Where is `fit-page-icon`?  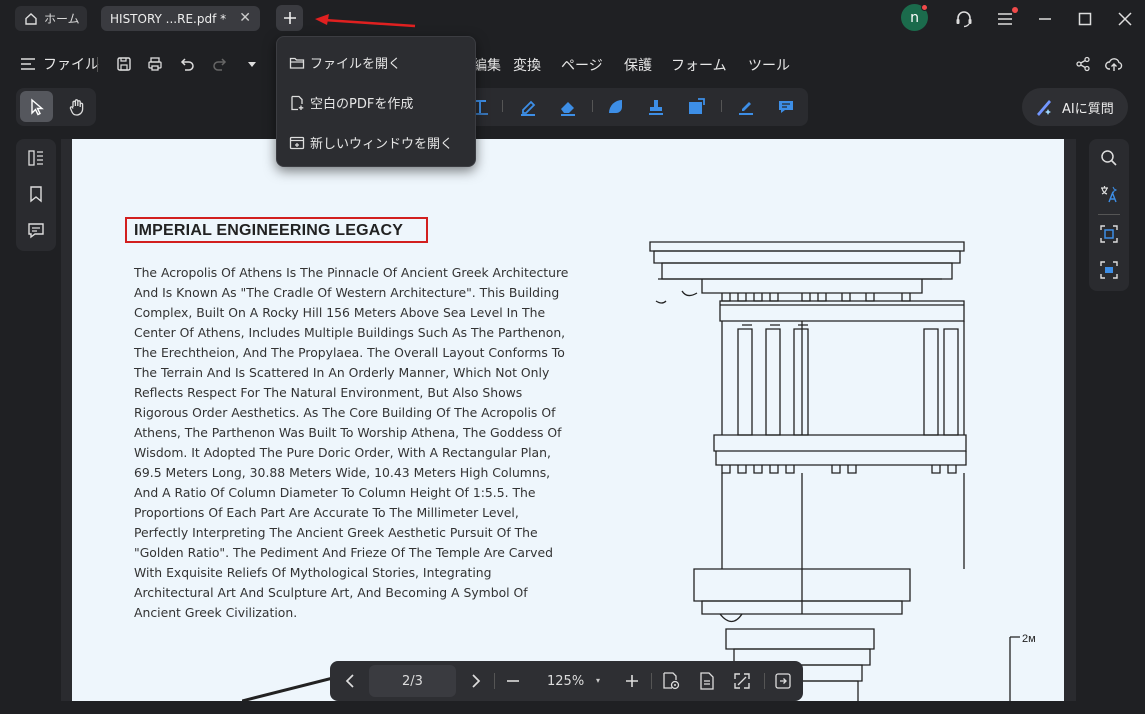 fit-page-icon is located at coordinates (707, 681).